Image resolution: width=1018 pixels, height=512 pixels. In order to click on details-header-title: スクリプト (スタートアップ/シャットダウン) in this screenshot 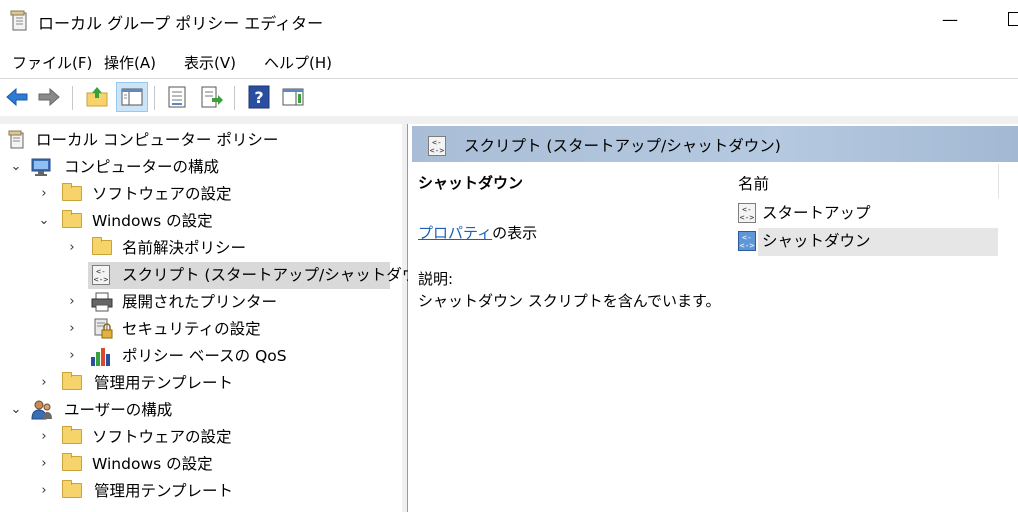, I will do `click(622, 146)`.